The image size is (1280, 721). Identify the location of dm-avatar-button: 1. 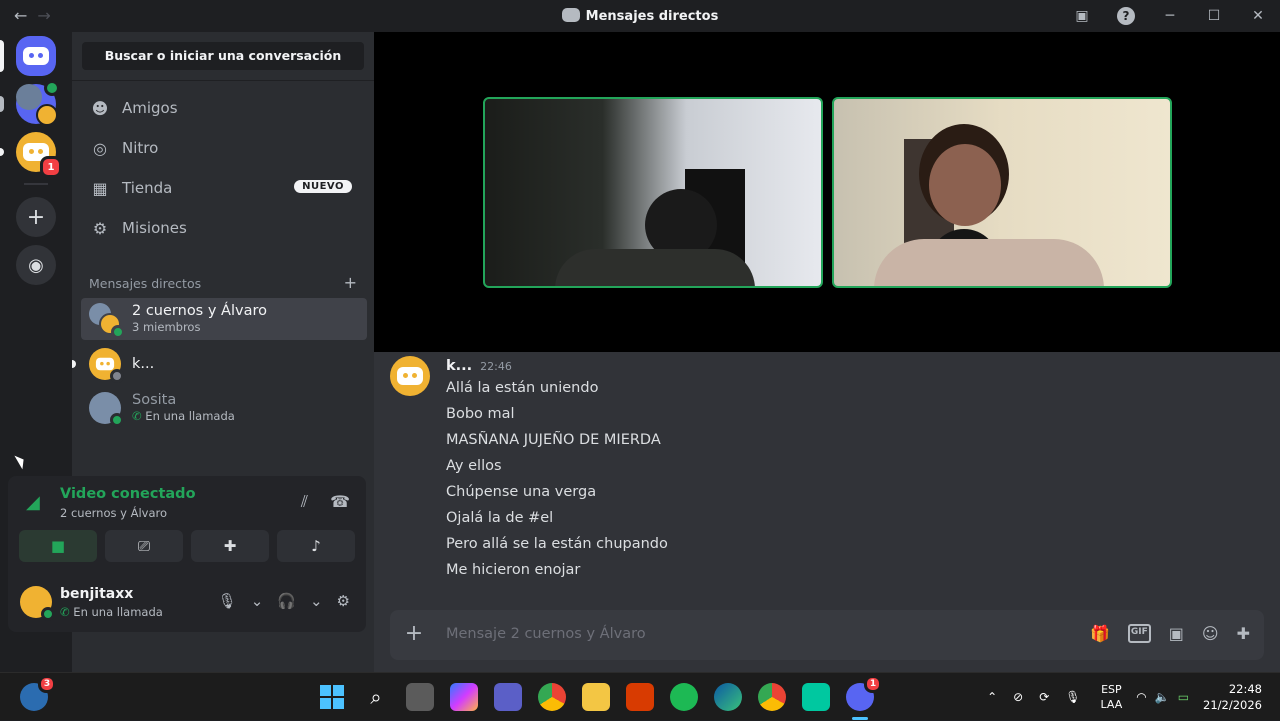
(39, 155).